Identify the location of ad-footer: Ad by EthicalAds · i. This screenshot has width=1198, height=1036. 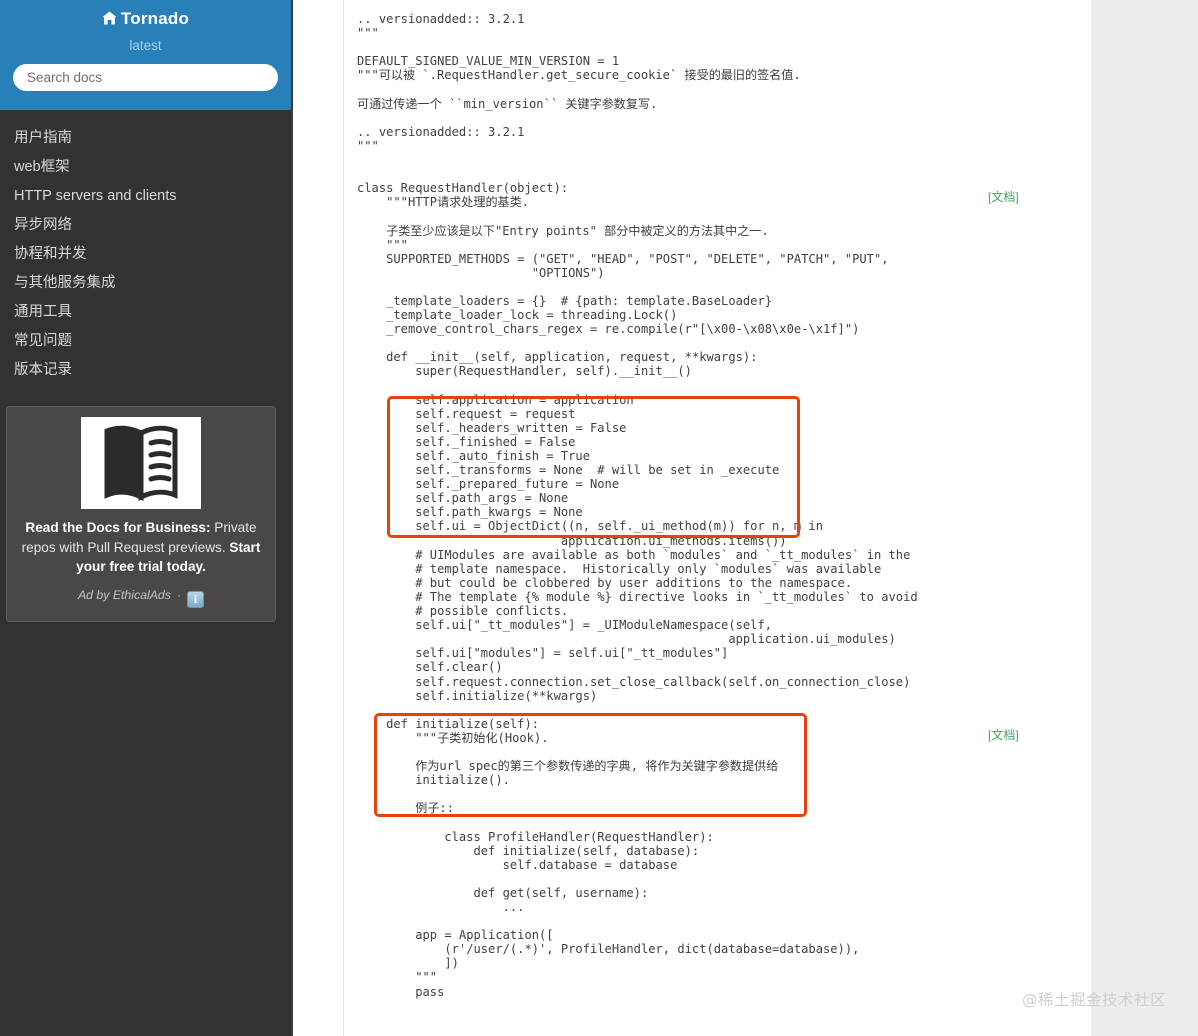
(141, 598).